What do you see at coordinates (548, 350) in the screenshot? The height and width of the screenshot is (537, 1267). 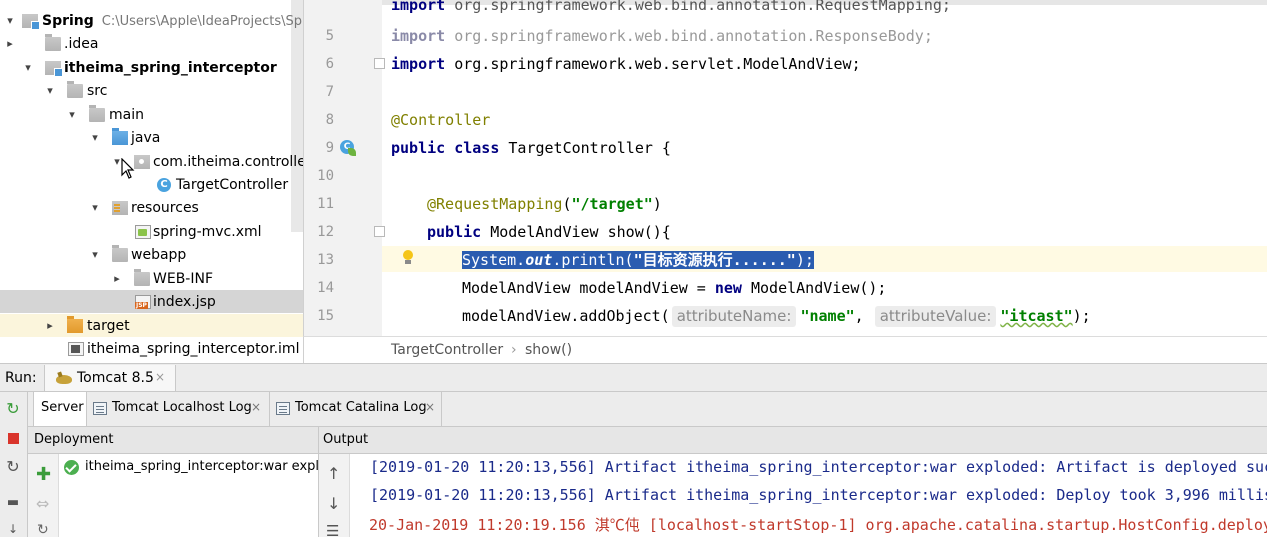 I see `breadcrumb-method: show()` at bounding box center [548, 350].